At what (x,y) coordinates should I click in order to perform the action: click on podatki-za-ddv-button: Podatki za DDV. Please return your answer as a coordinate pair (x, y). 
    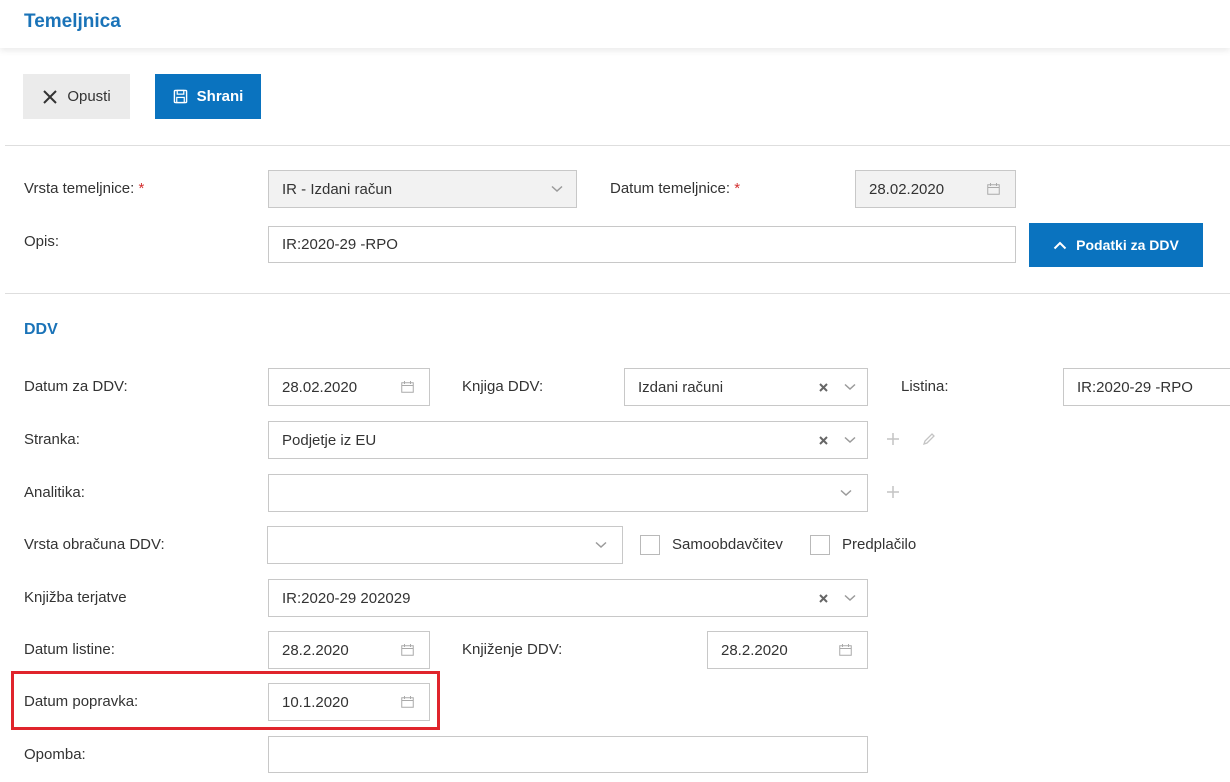
    Looking at the image, I should click on (1116, 245).